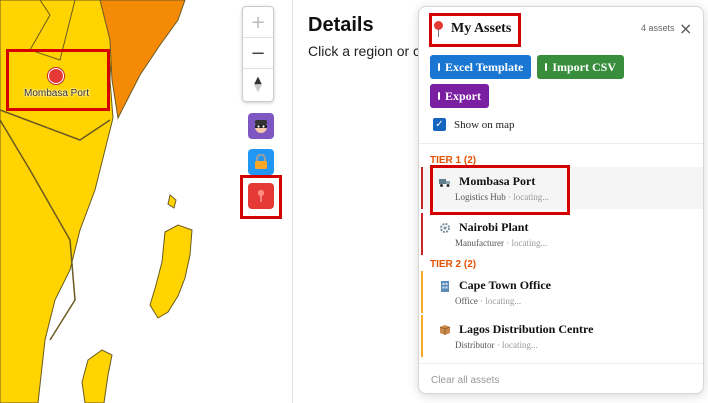 The image size is (708, 403). I want to click on robber-mask-icon, so click(261, 126).